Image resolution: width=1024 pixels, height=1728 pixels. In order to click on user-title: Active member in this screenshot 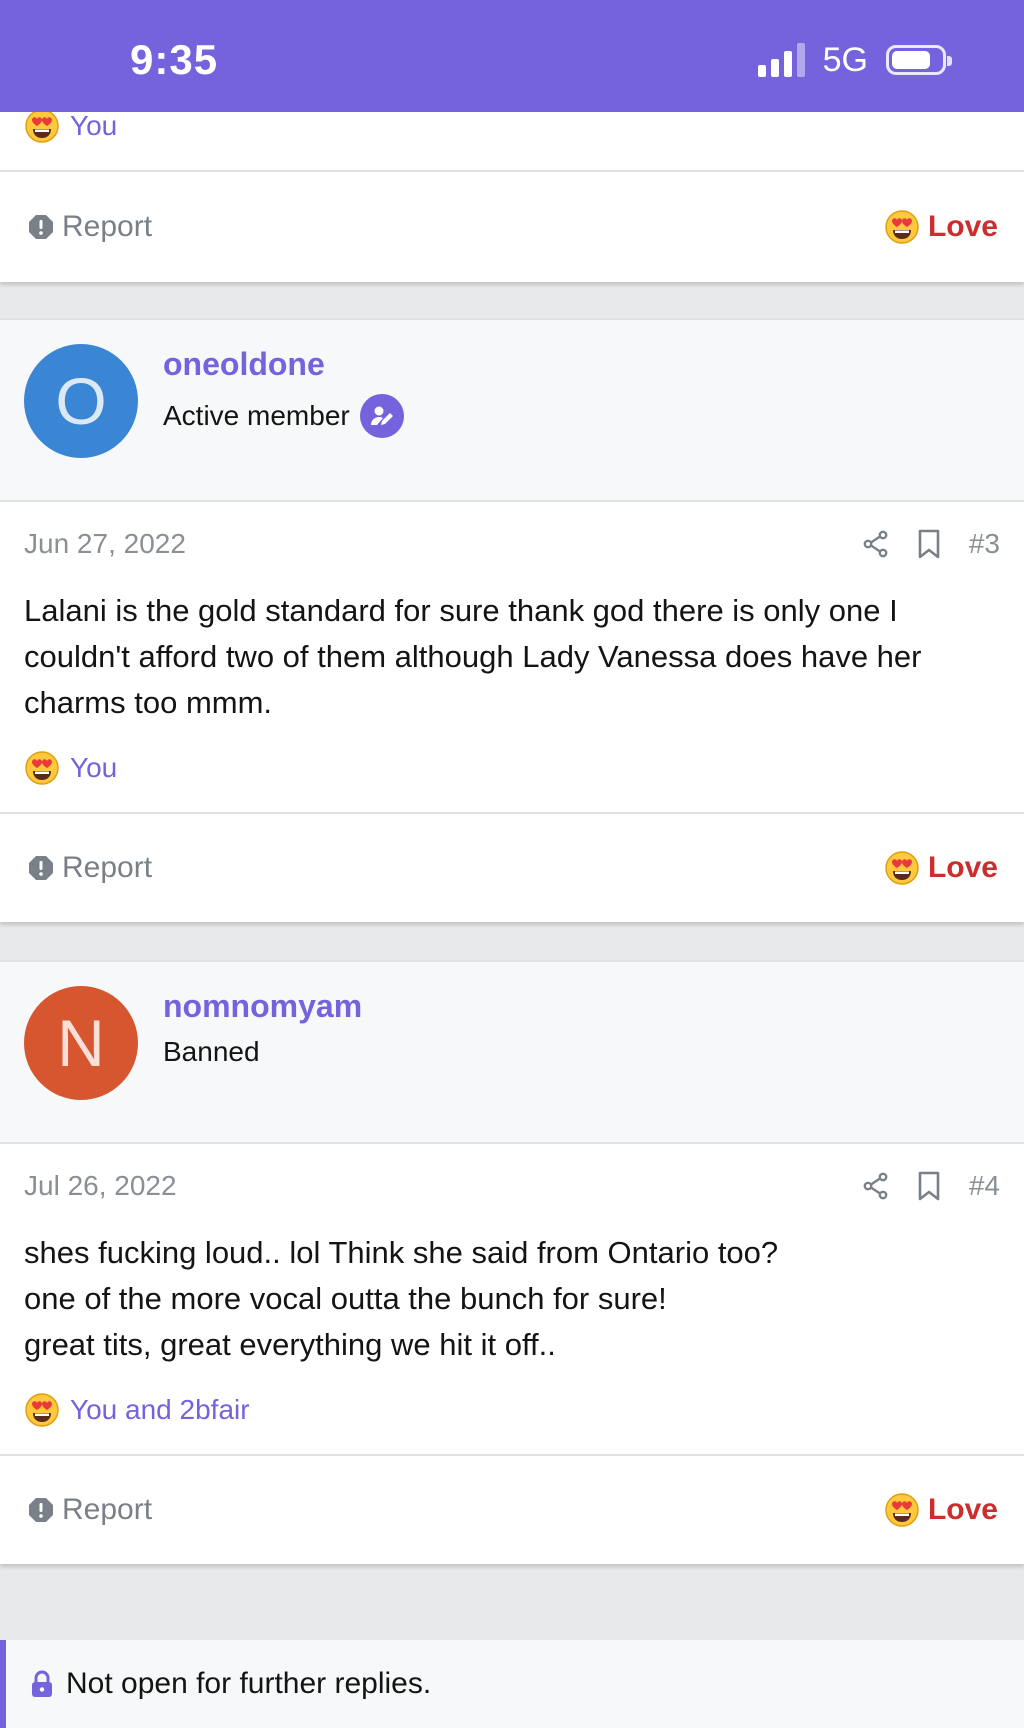, I will do `click(283, 416)`.